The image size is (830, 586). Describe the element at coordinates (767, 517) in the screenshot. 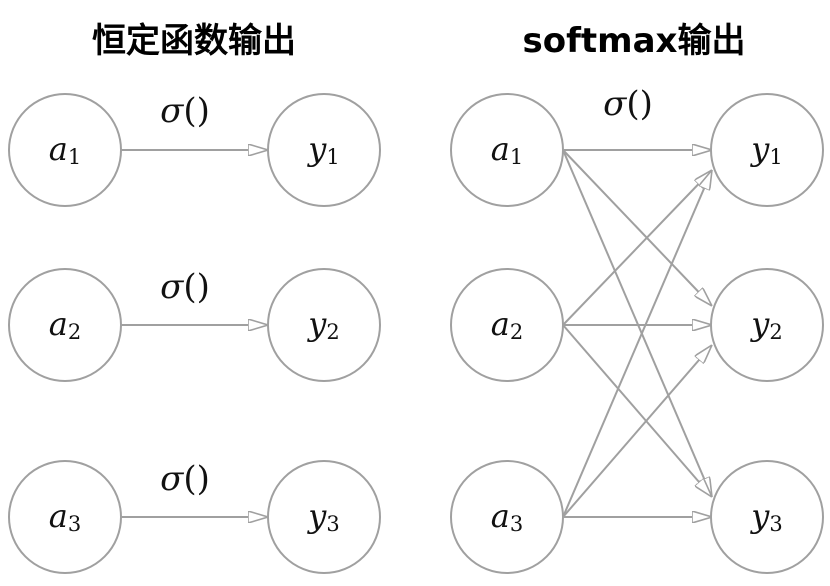

I see `softmax-node-y3: y3` at that location.